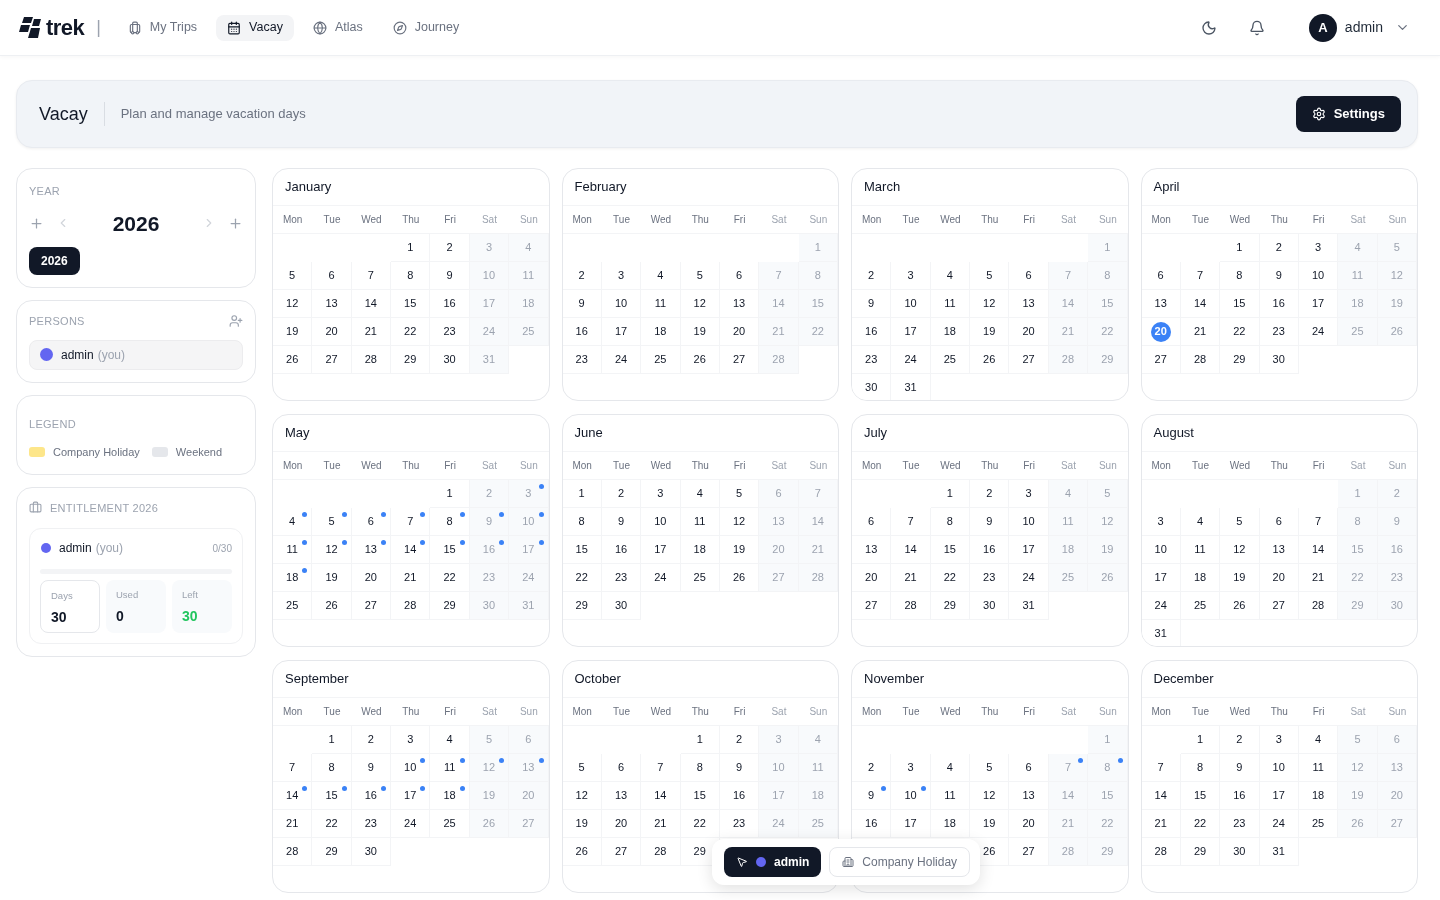 The image size is (1440, 900). Describe the element at coordinates (162, 27) in the screenshot. I see `nav-tab: My Trips` at that location.